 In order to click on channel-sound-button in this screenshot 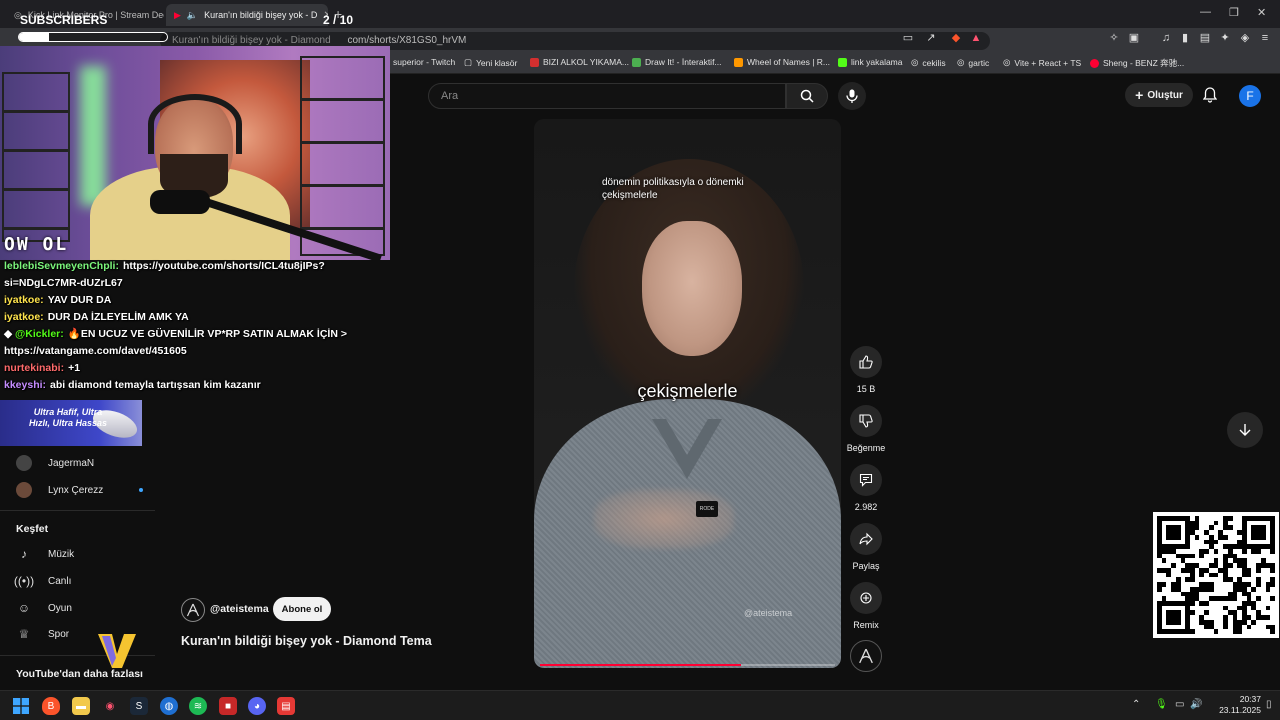, I will do `click(866, 656)`.